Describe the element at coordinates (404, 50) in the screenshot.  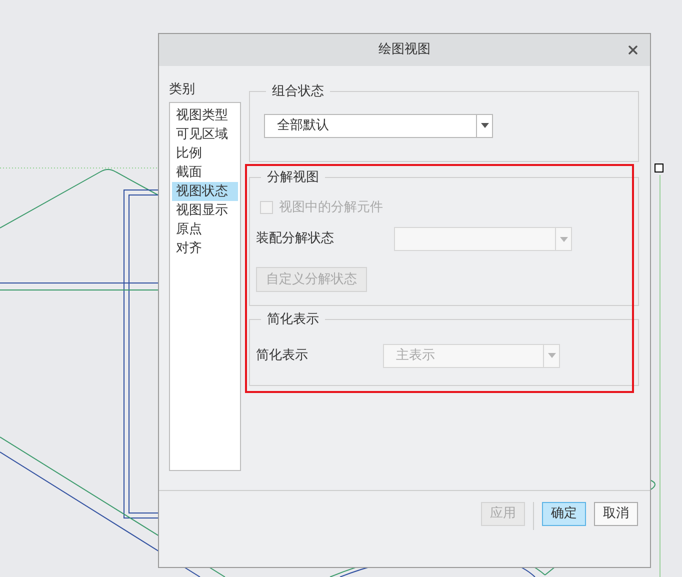
I see `window-title: 绘图视图` at that location.